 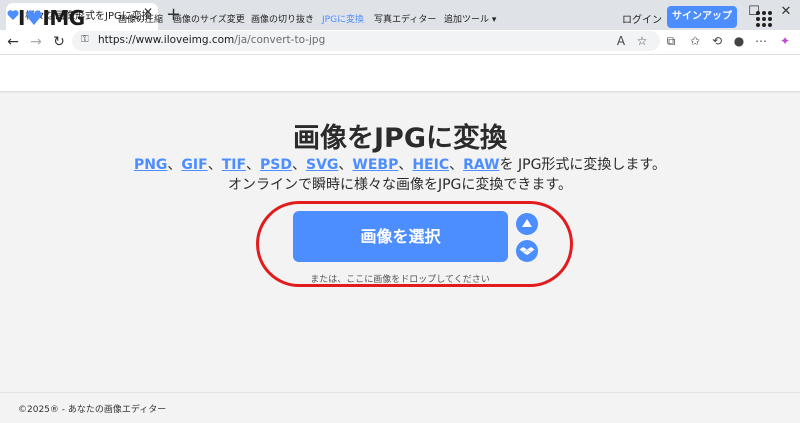 I want to click on site-info-icon: ⚿, so click(x=85, y=39).